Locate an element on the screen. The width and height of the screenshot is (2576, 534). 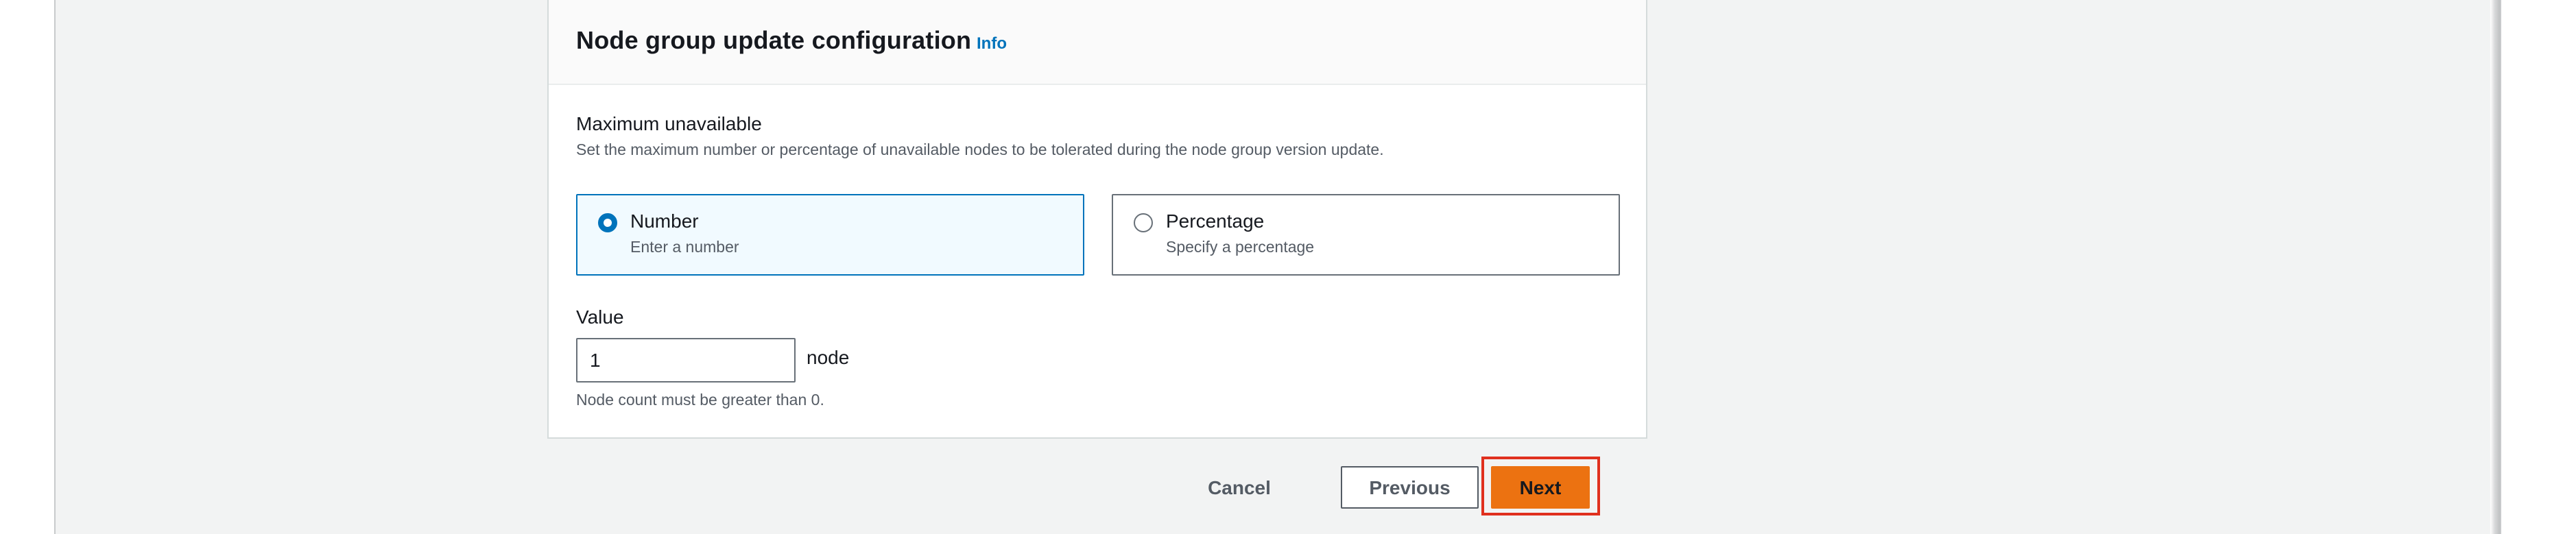
number-option-tile: Number Enter a number is located at coordinates (830, 235).